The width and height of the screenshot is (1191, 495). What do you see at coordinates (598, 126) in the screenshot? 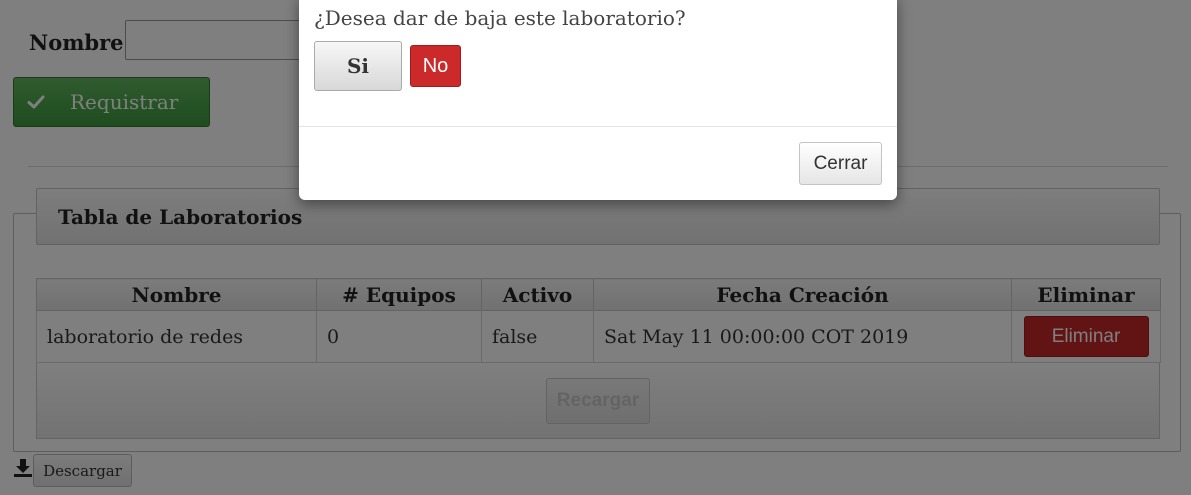
I see `dialog-divider` at bounding box center [598, 126].